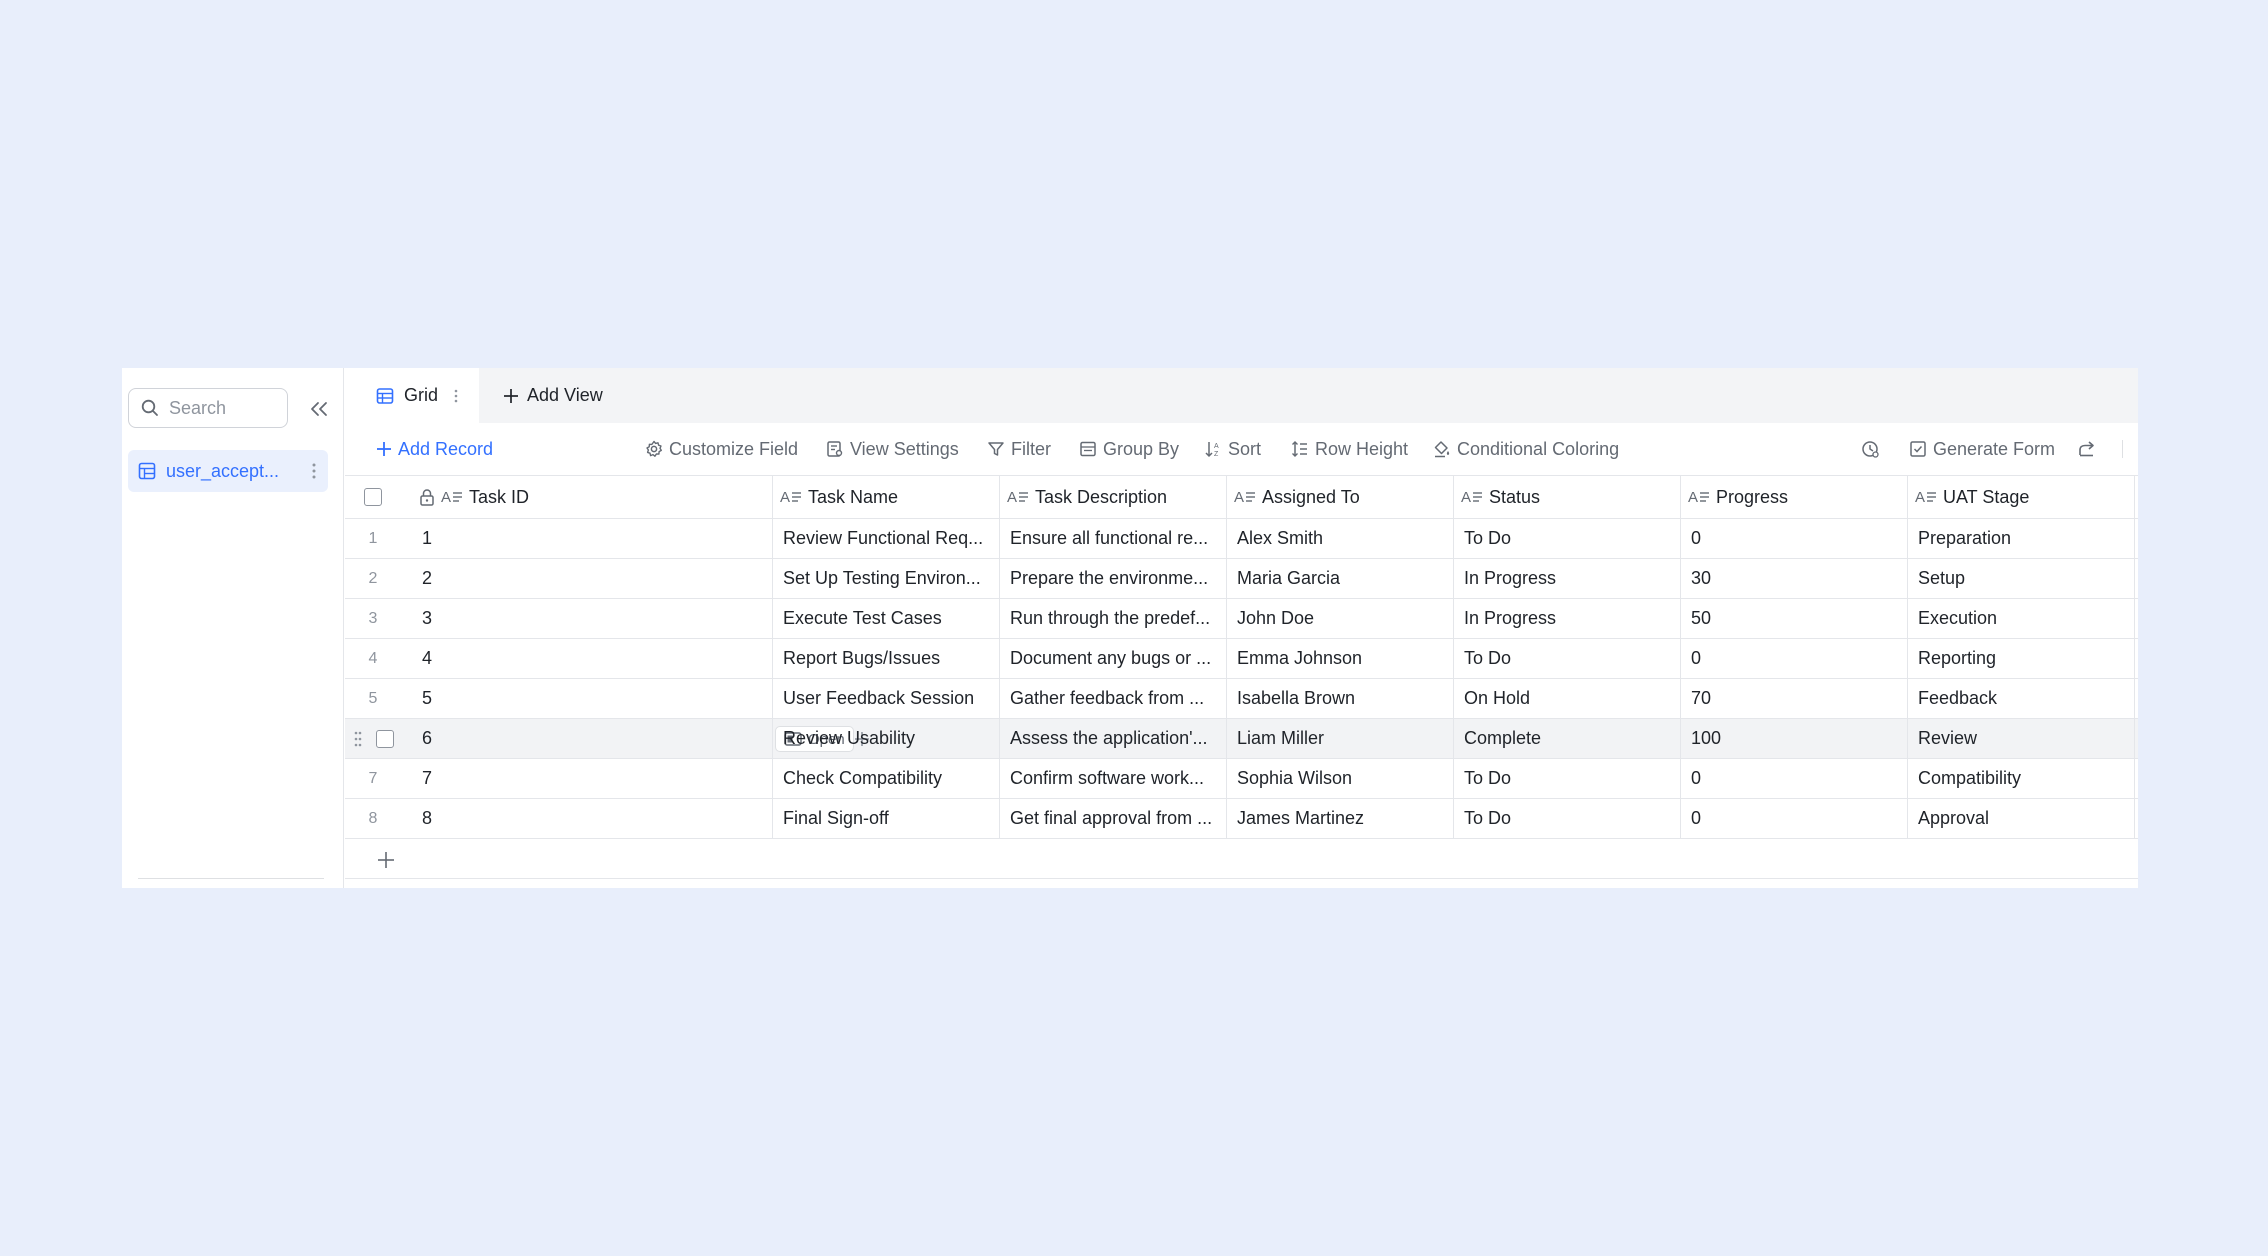 The image size is (2268, 1256). Describe the element at coordinates (1794, 738) in the screenshot. I see `cell-progress: 100` at that location.